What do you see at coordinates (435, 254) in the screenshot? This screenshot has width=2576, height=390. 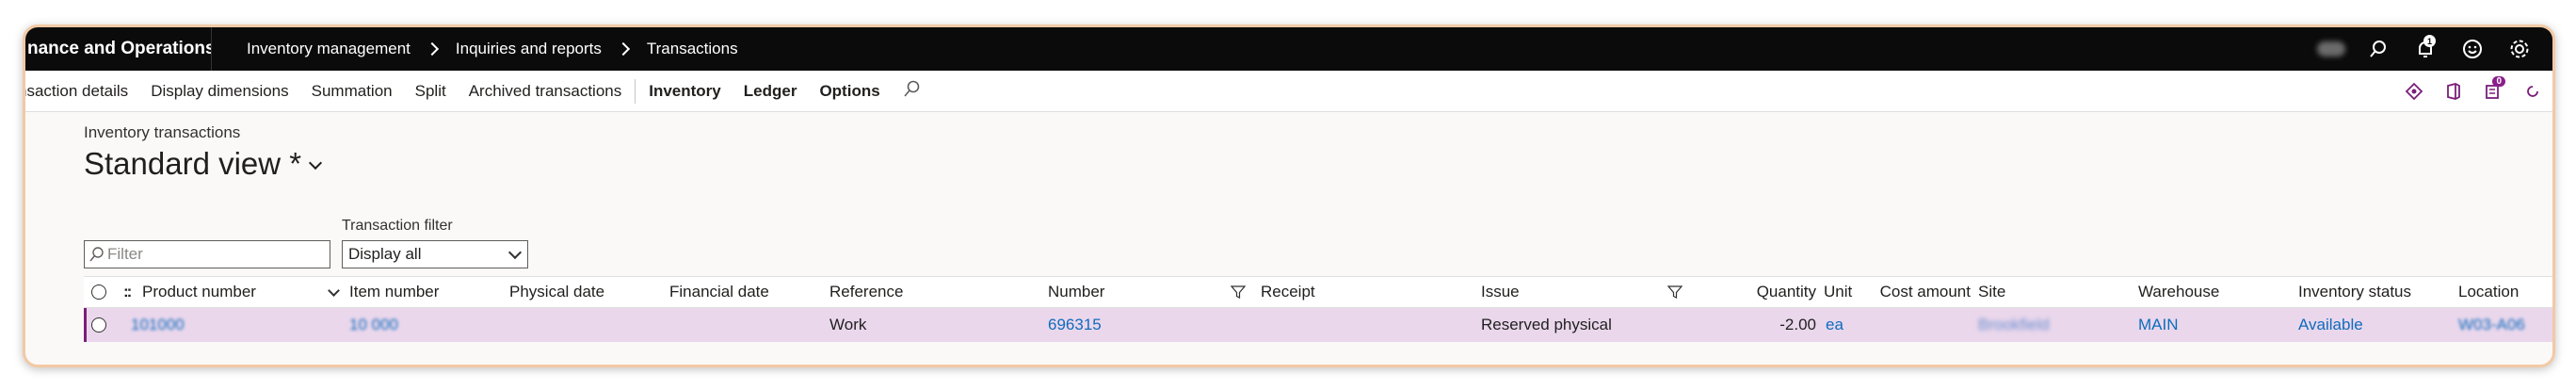 I see `transaction-filter-select: Display all` at bounding box center [435, 254].